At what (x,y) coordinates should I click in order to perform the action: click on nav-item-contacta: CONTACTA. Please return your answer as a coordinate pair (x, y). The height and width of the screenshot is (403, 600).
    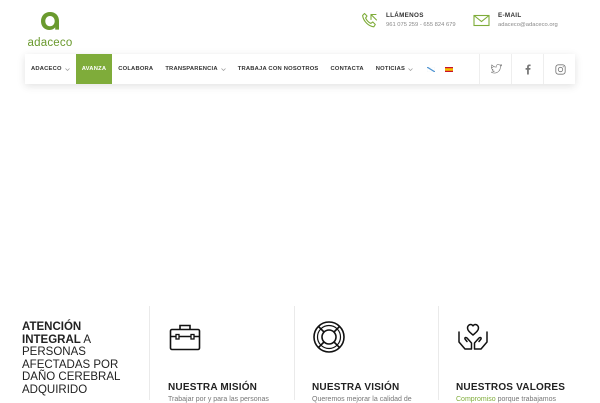
    Looking at the image, I should click on (347, 69).